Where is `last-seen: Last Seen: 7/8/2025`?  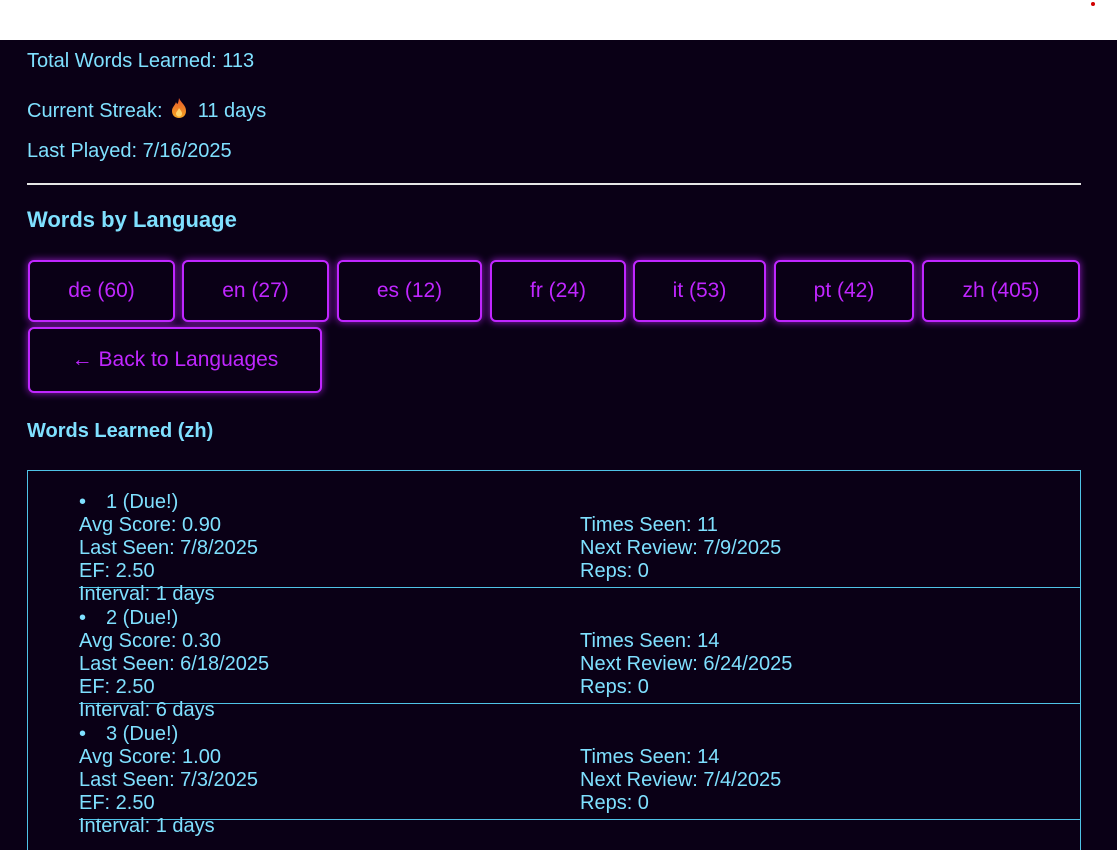
last-seen: Last Seen: 7/8/2025 is located at coordinates (169, 548).